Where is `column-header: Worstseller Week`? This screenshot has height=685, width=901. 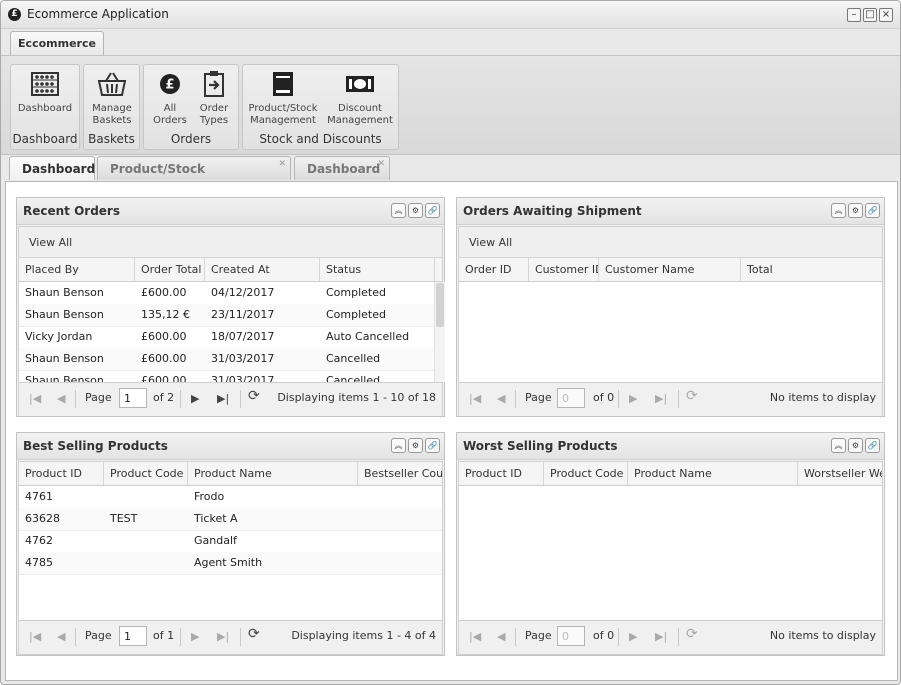 column-header: Worstseller Week is located at coordinates (840, 473).